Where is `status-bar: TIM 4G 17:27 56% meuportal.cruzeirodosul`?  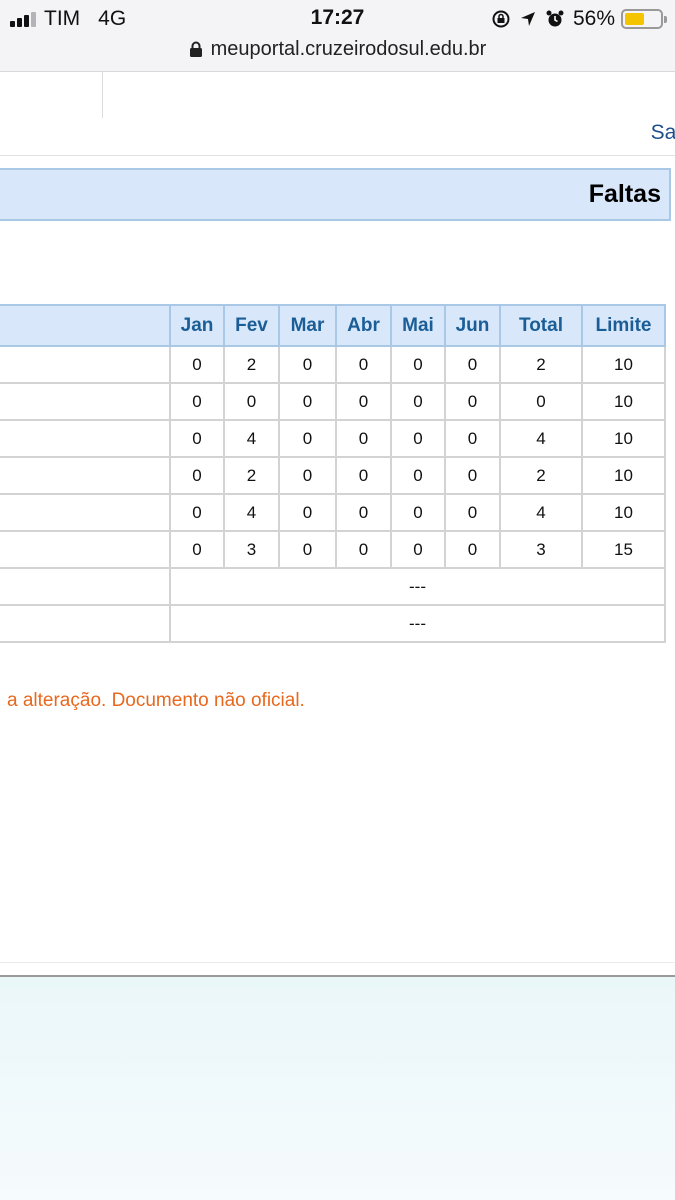
status-bar: TIM 4G 17:27 56% meuportal.cruzeirodosul is located at coordinates (337, 36).